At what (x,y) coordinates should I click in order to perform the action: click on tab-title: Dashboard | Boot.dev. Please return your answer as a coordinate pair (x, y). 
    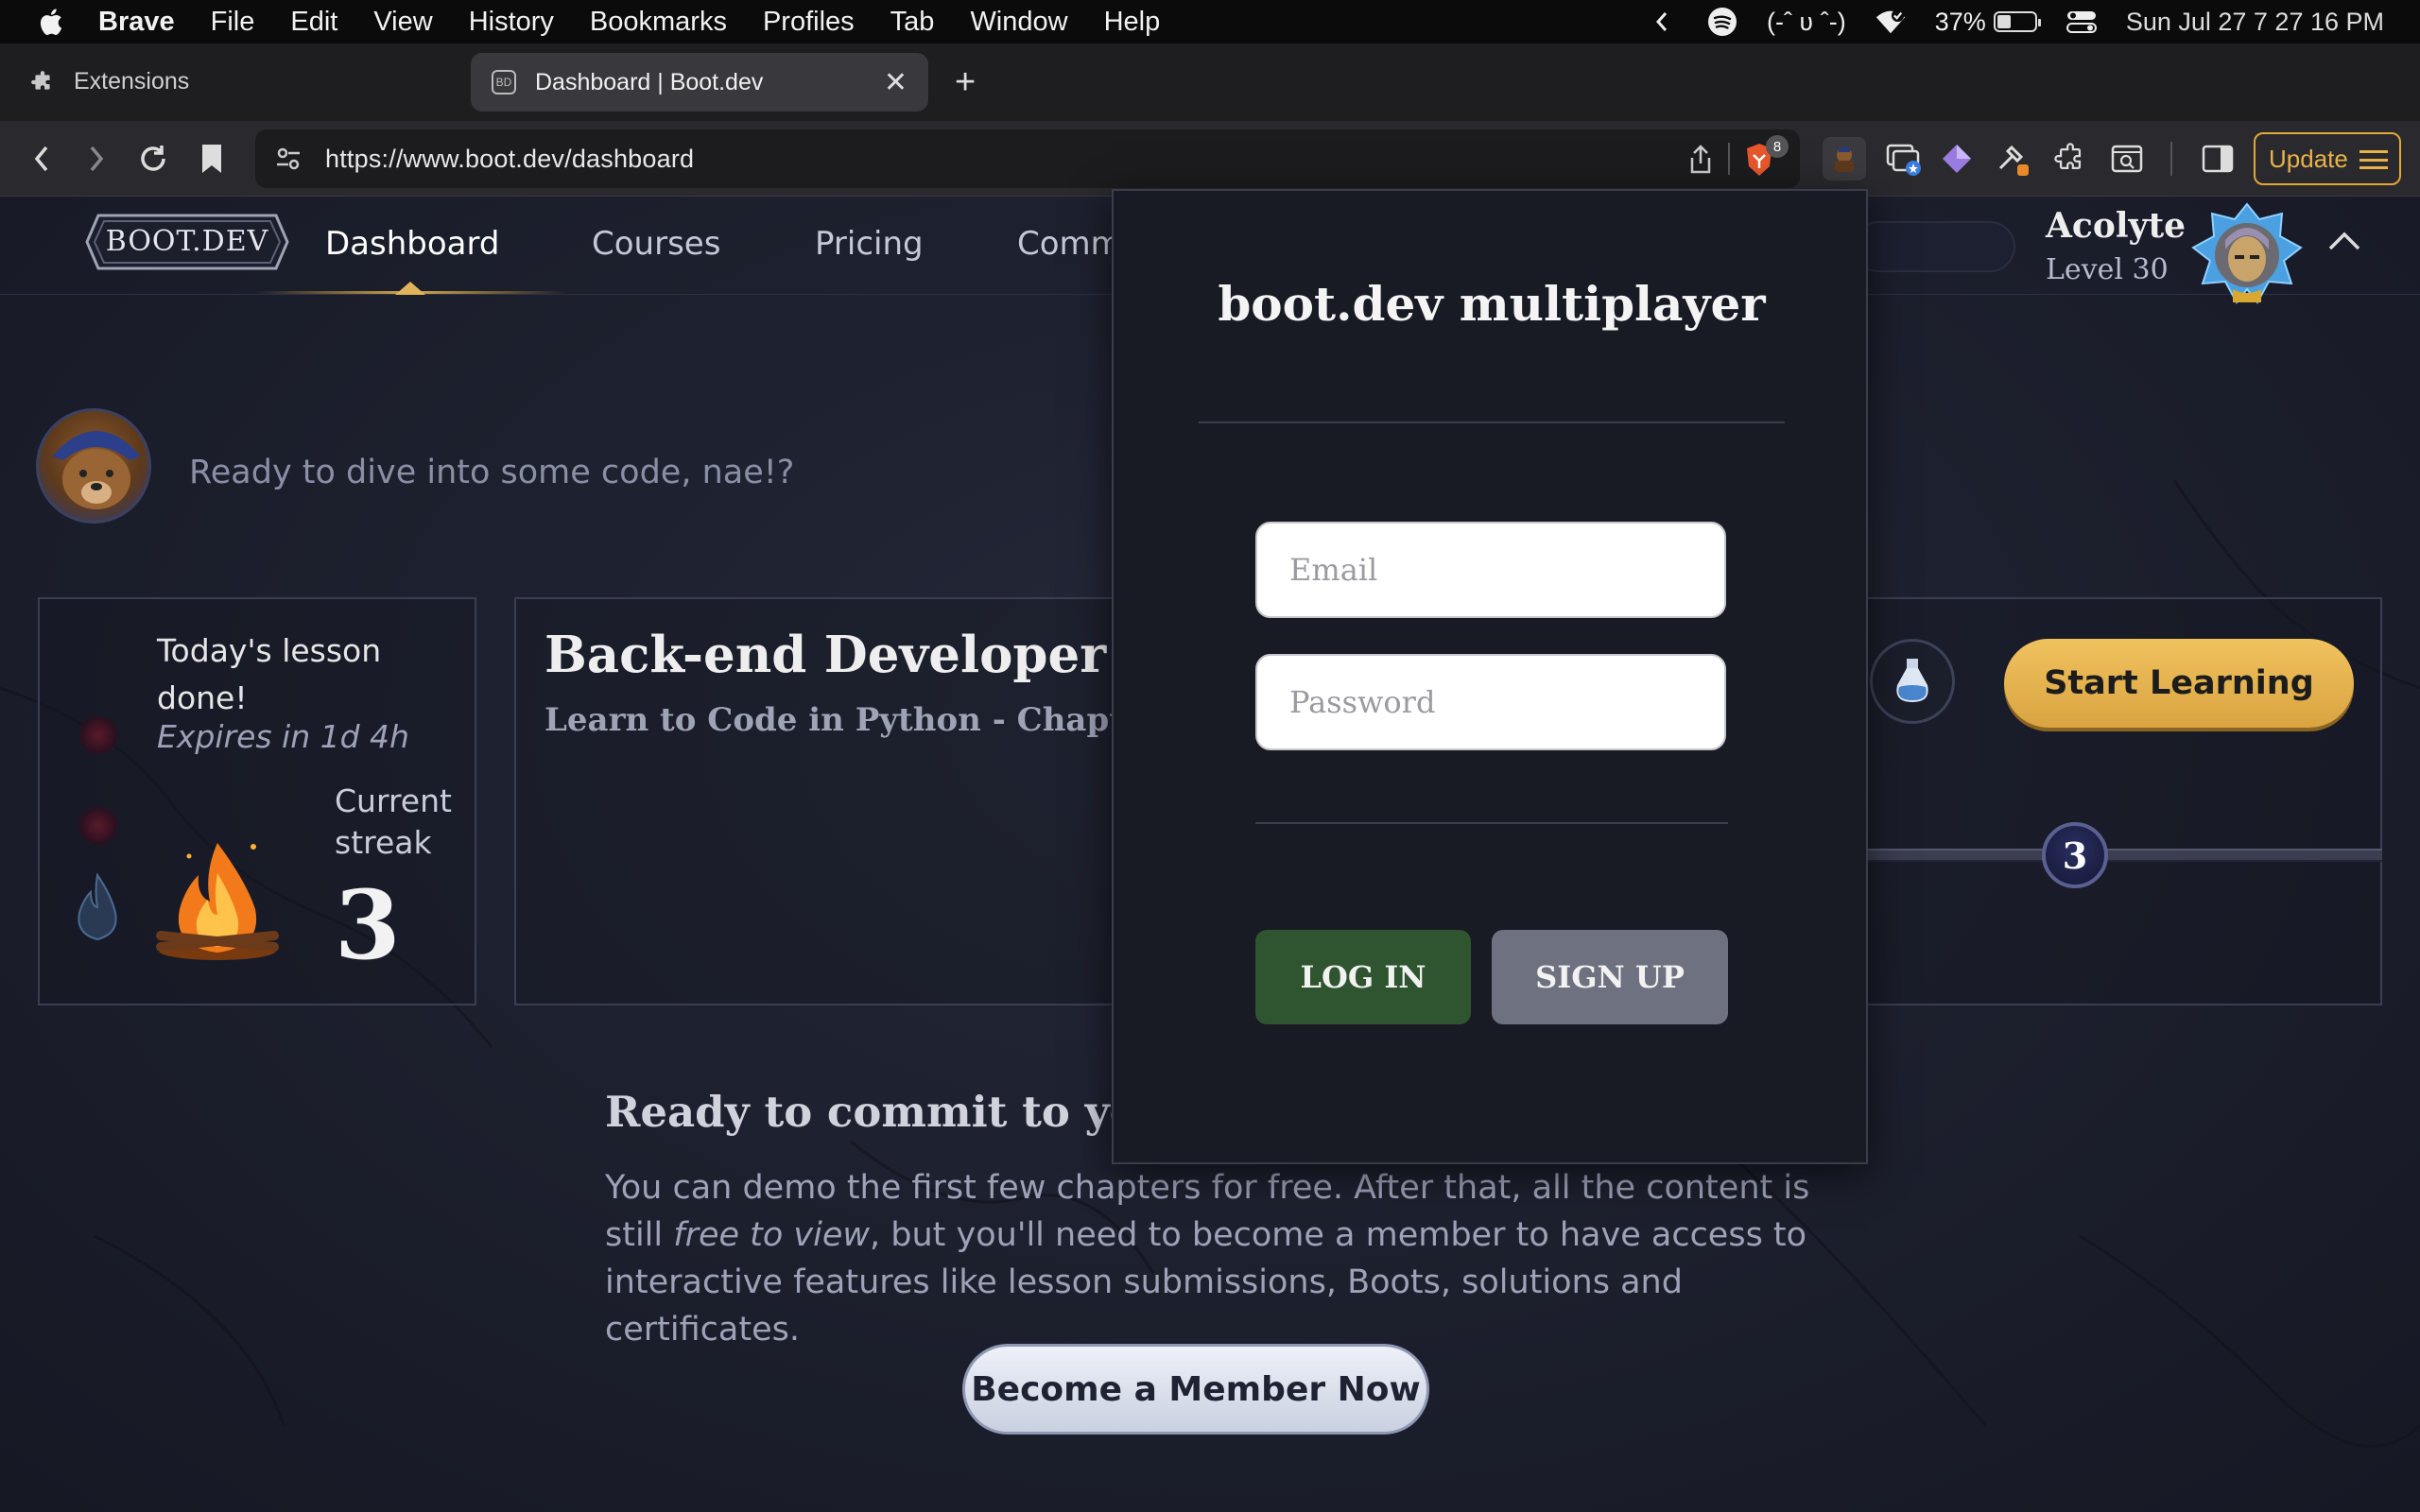
    Looking at the image, I should click on (649, 81).